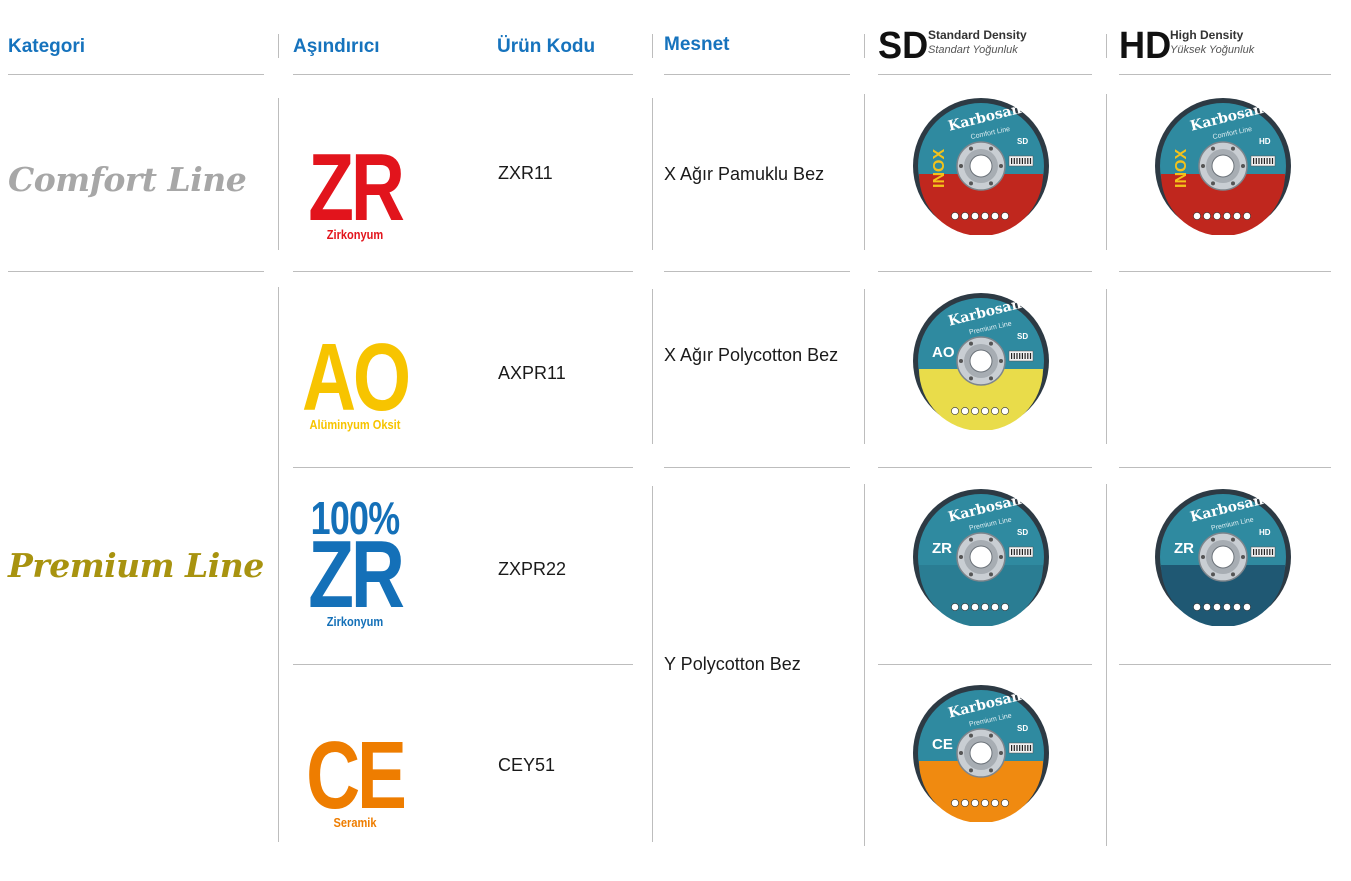 The image size is (1351, 881). Describe the element at coordinates (355, 779) in the screenshot. I see `abrasive-logo-ce: CE Seramik` at that location.